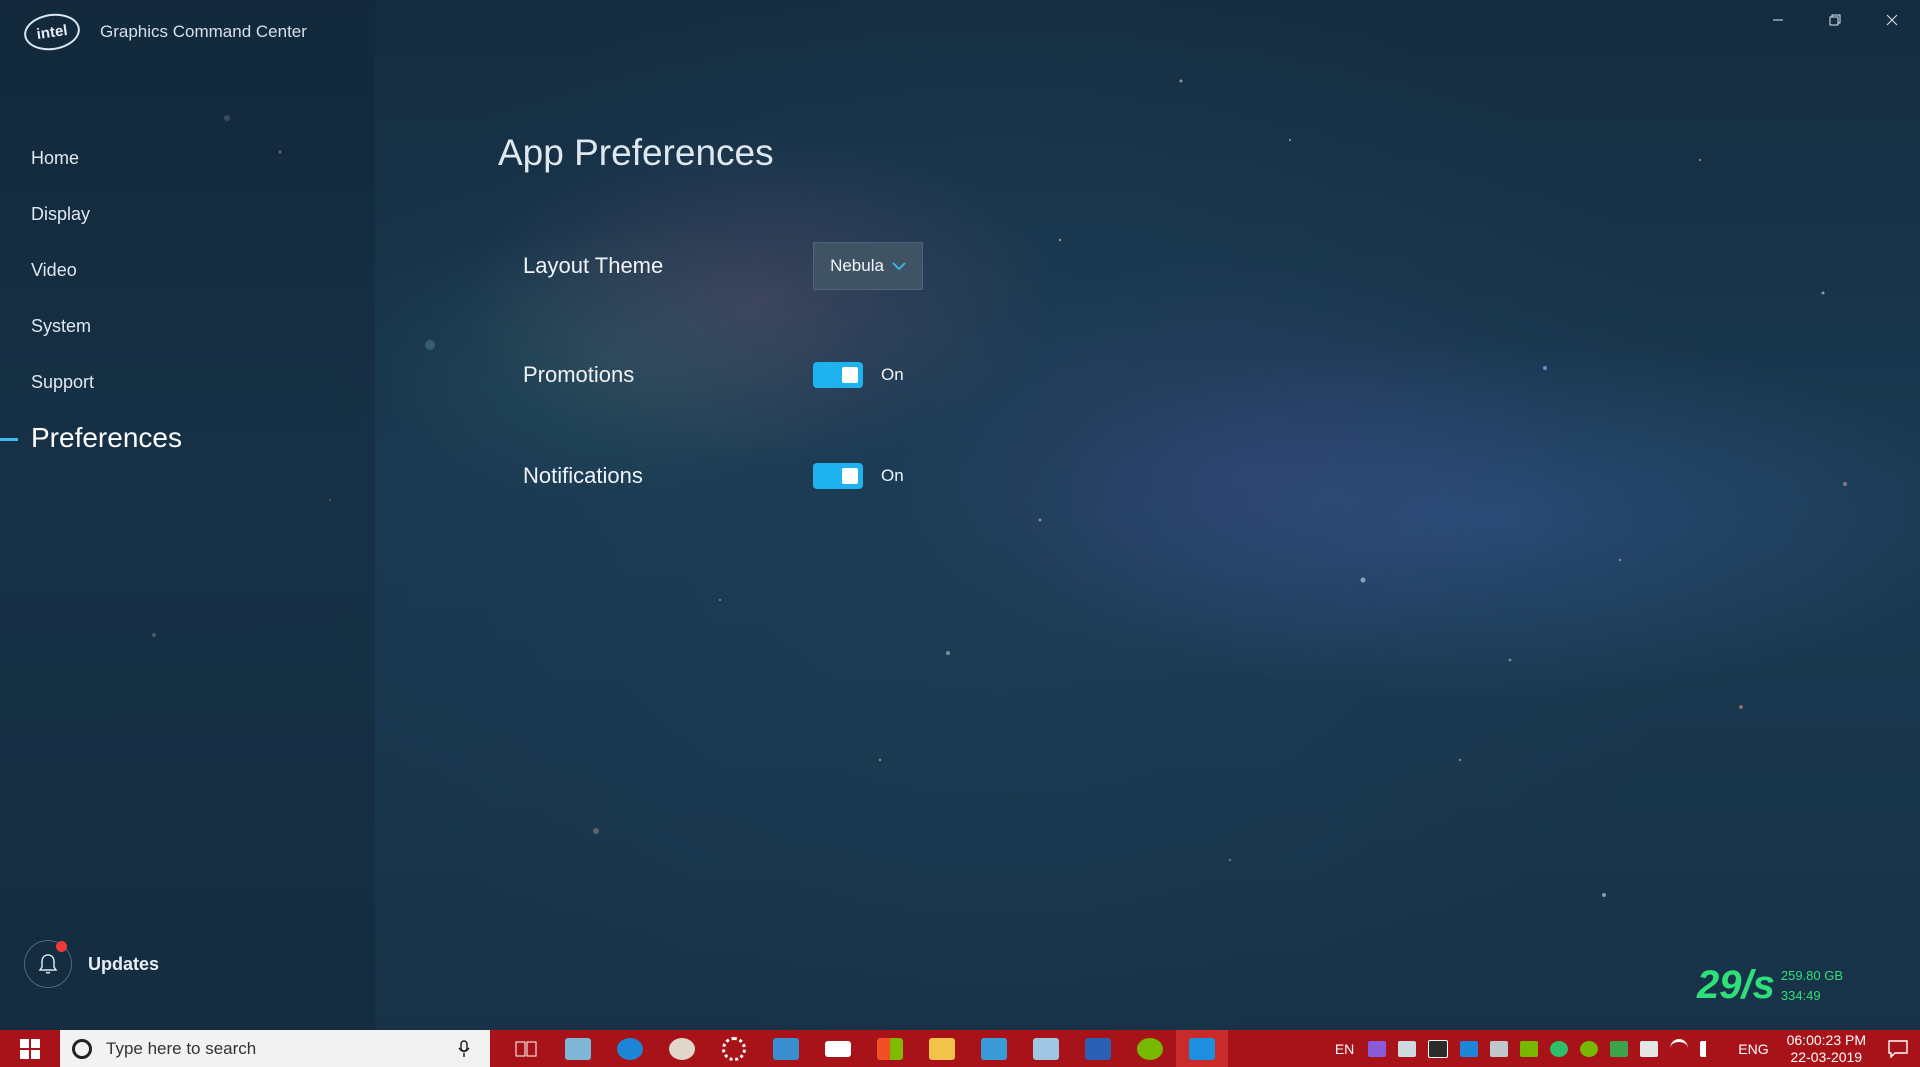 The width and height of the screenshot is (1920, 1067). Describe the element at coordinates (82, 1048) in the screenshot. I see `cortana-icon` at that location.